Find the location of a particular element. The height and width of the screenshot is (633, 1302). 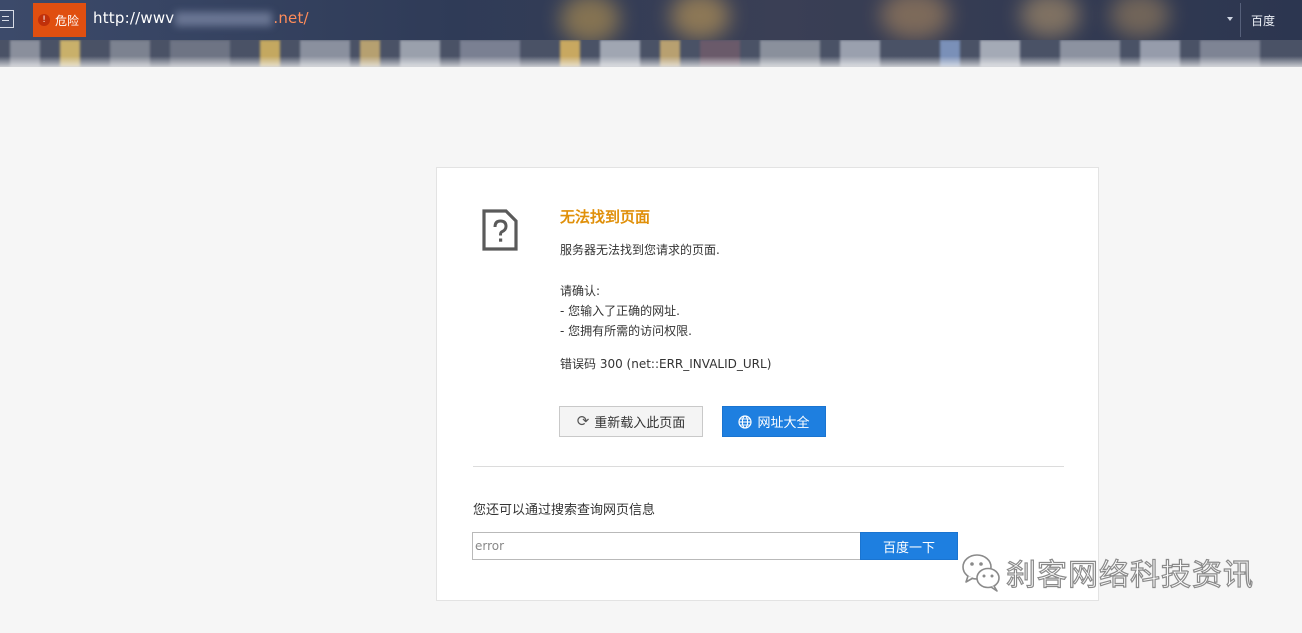

web-directory-button: 网址大全 is located at coordinates (774, 421).